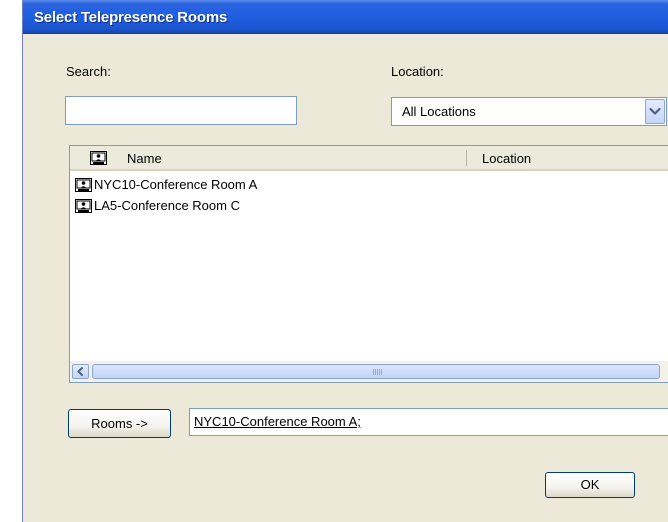  What do you see at coordinates (176, 184) in the screenshot?
I see `room-name: NYC10-Conference Room A` at bounding box center [176, 184].